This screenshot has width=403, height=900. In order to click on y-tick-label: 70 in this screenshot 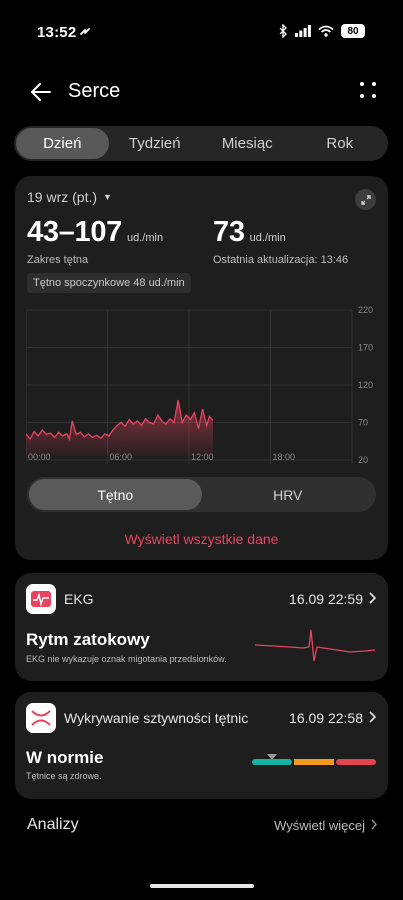, I will do `click(363, 423)`.